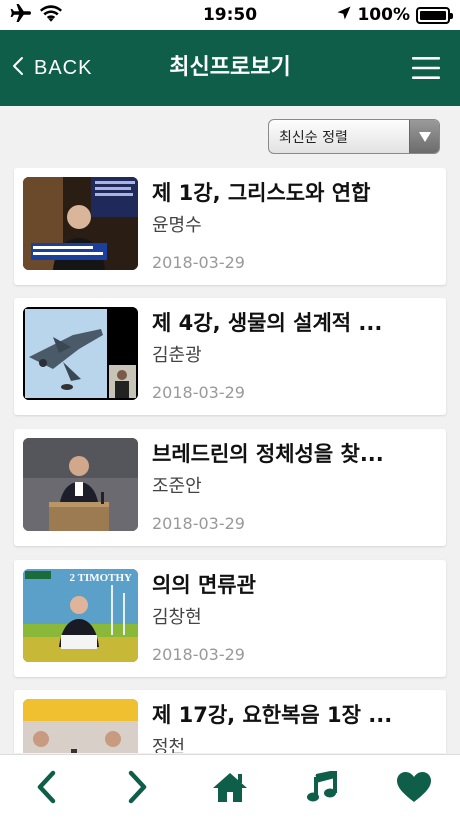  I want to click on sort-dropdown: 최신순 정렬, so click(354, 136).